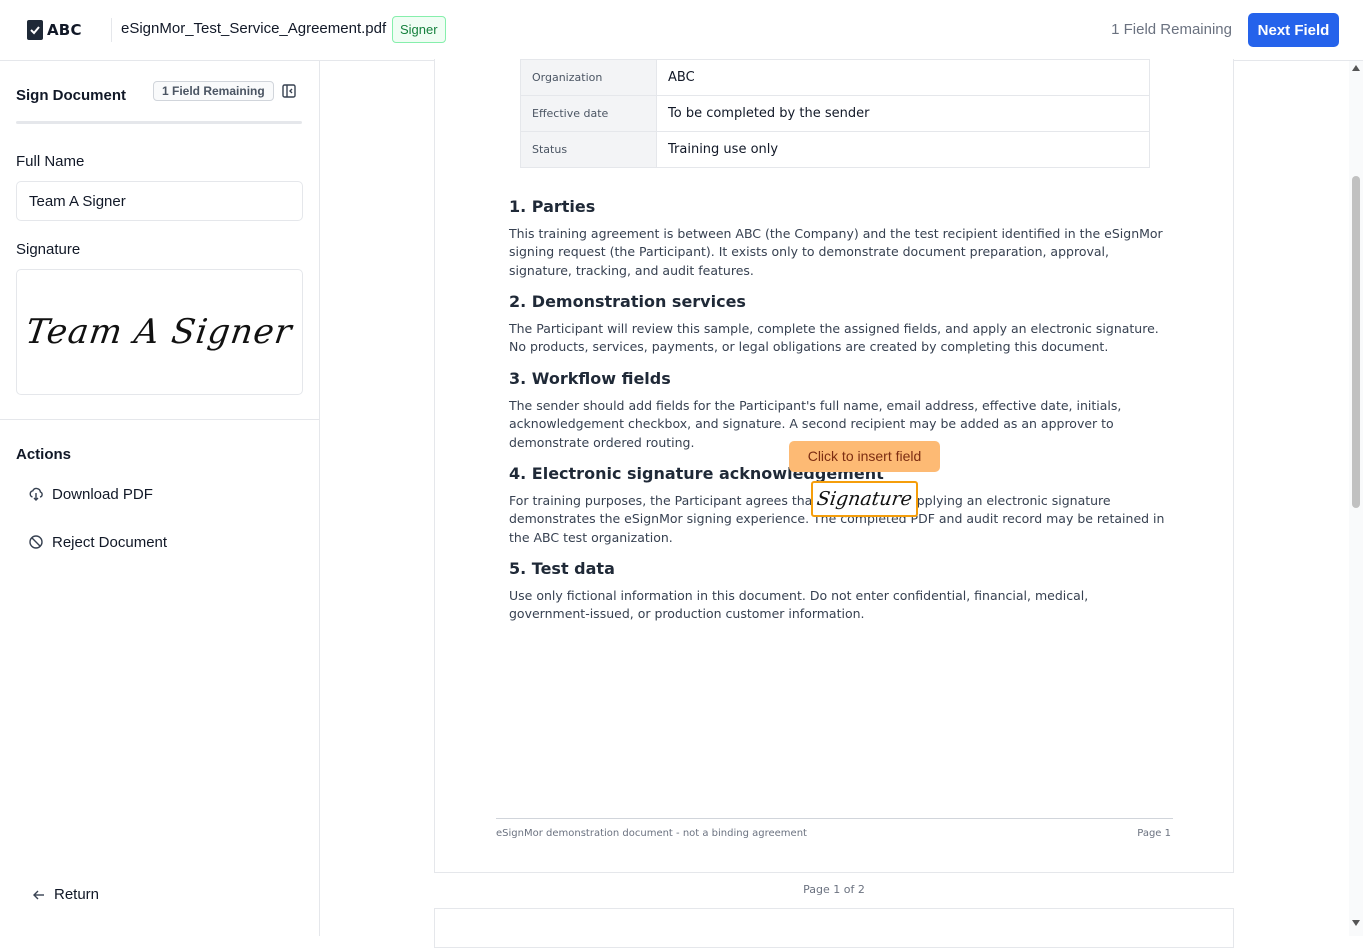 The height and width of the screenshot is (948, 1363). Describe the element at coordinates (903, 77) in the screenshot. I see `meta-value: ABC` at that location.